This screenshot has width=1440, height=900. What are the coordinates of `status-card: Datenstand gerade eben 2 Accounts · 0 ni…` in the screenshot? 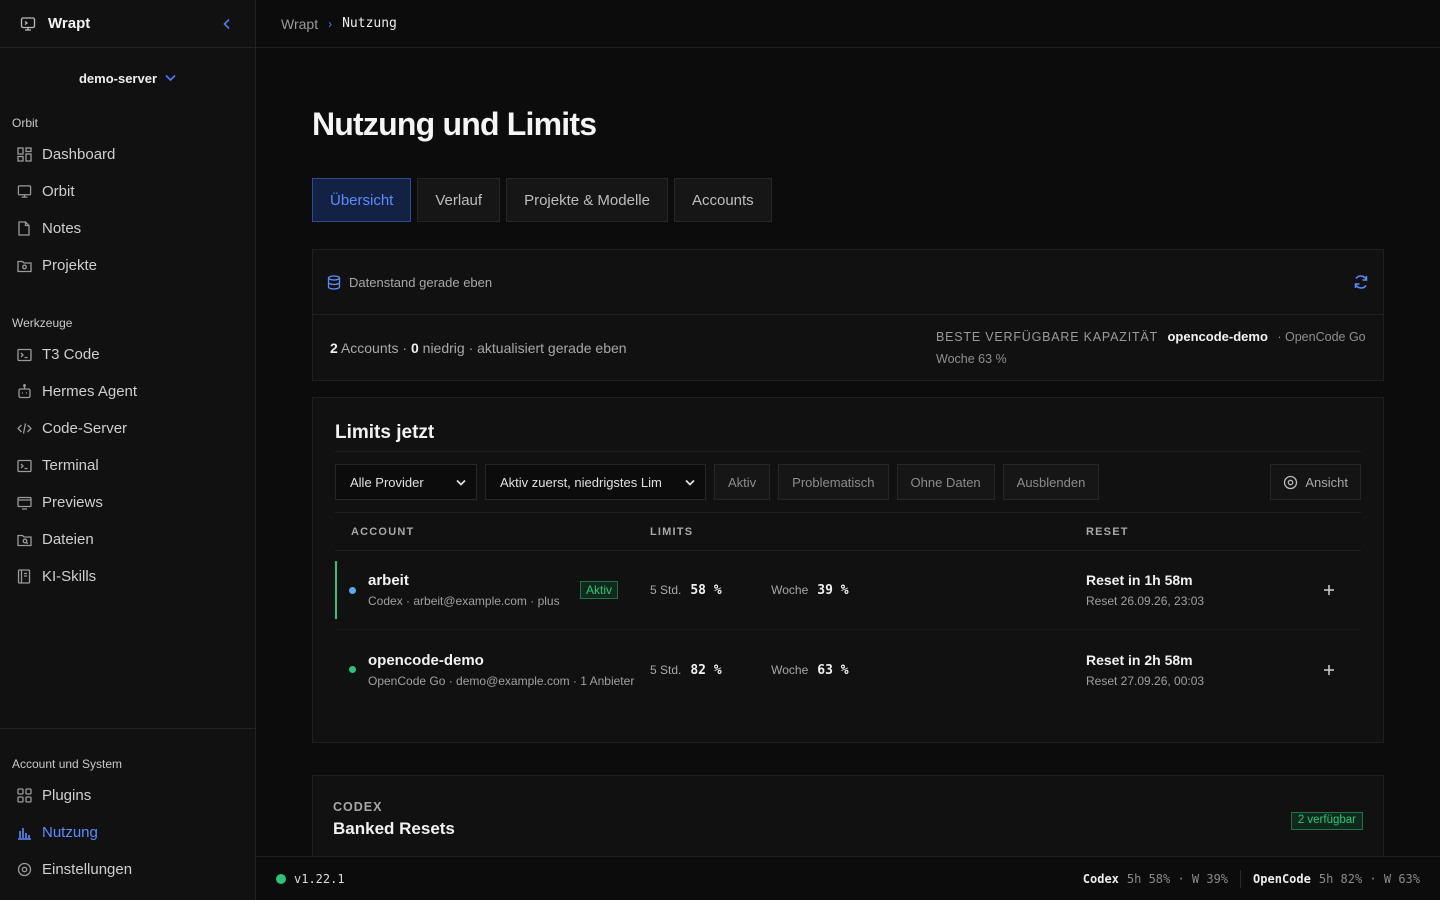 It's located at (848, 315).